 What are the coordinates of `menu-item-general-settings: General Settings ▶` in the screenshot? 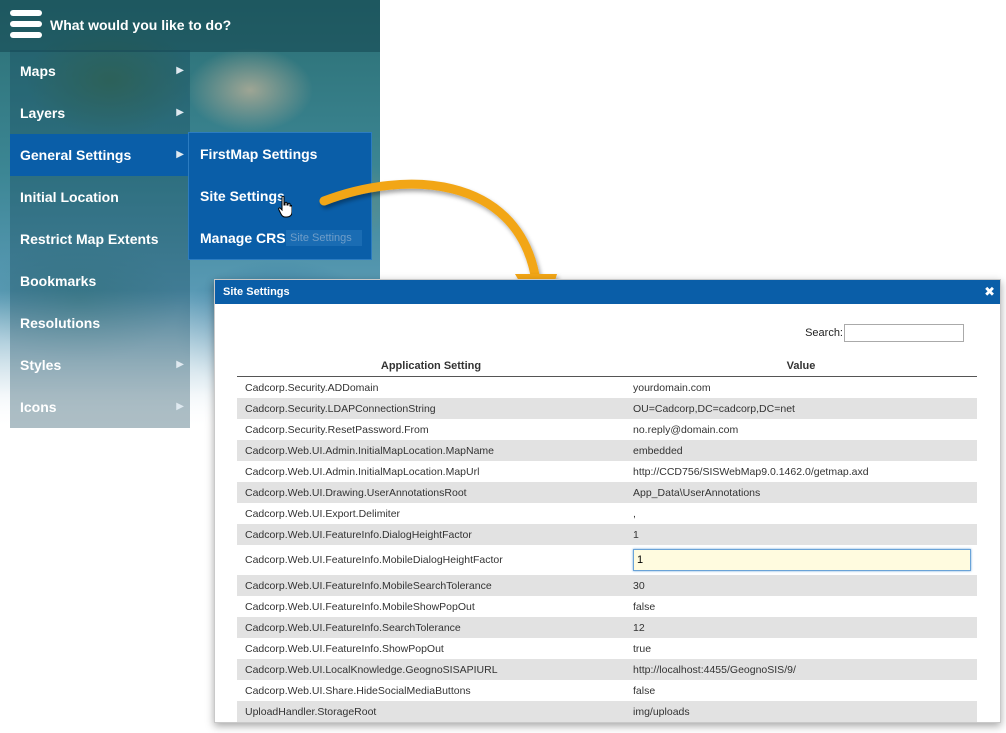 It's located at (100, 155).